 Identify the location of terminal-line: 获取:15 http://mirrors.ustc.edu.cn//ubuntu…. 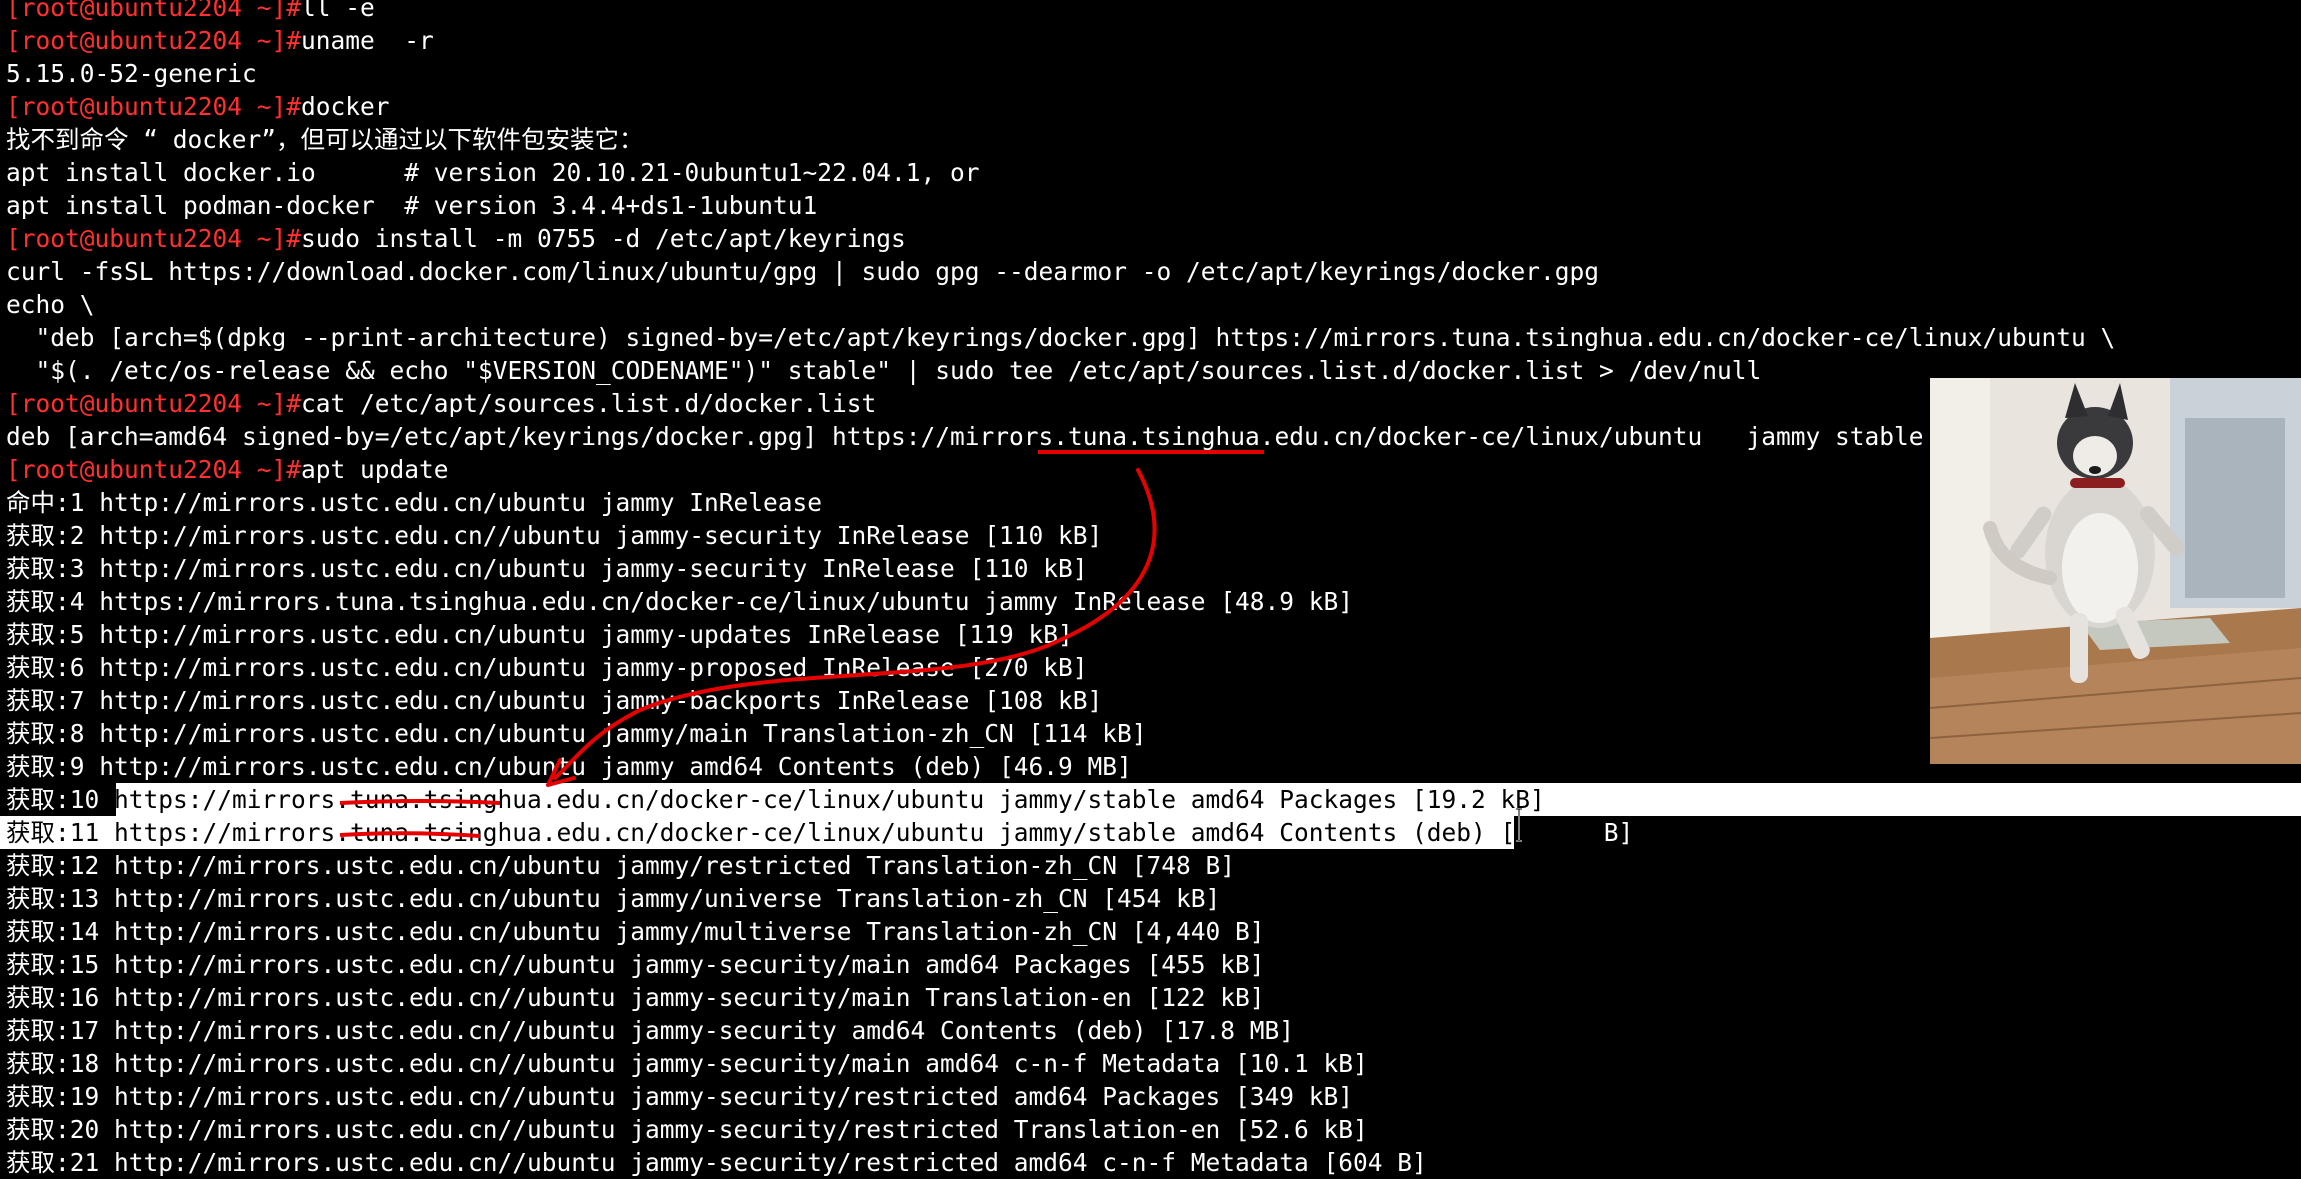
(635, 964).